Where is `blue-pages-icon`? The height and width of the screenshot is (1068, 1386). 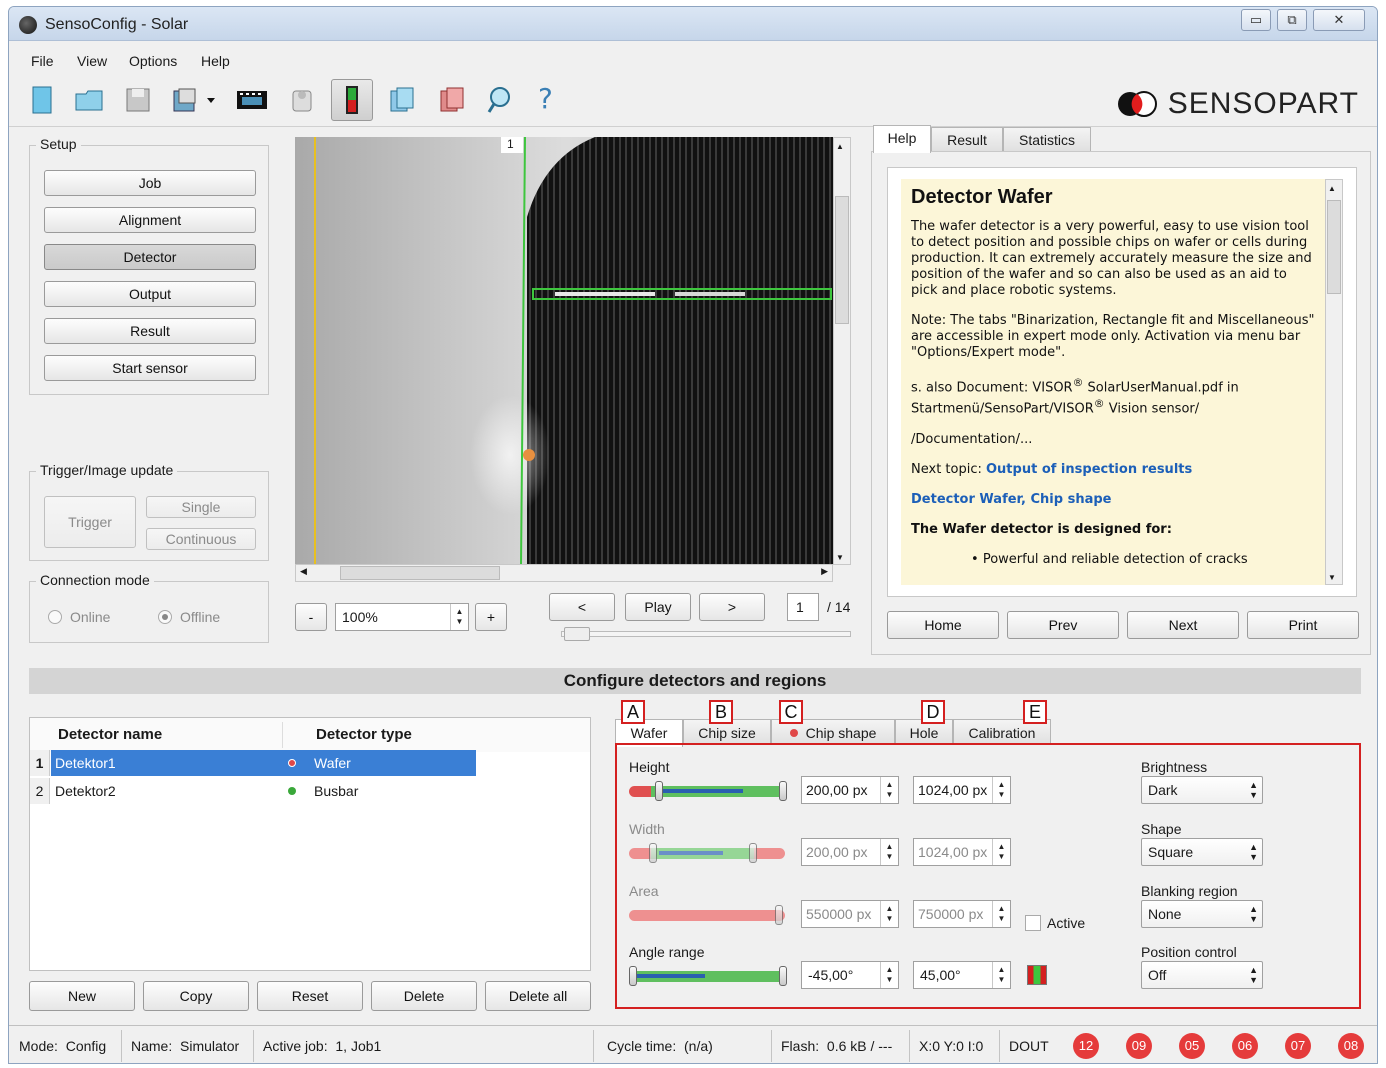 blue-pages-icon is located at coordinates (402, 100).